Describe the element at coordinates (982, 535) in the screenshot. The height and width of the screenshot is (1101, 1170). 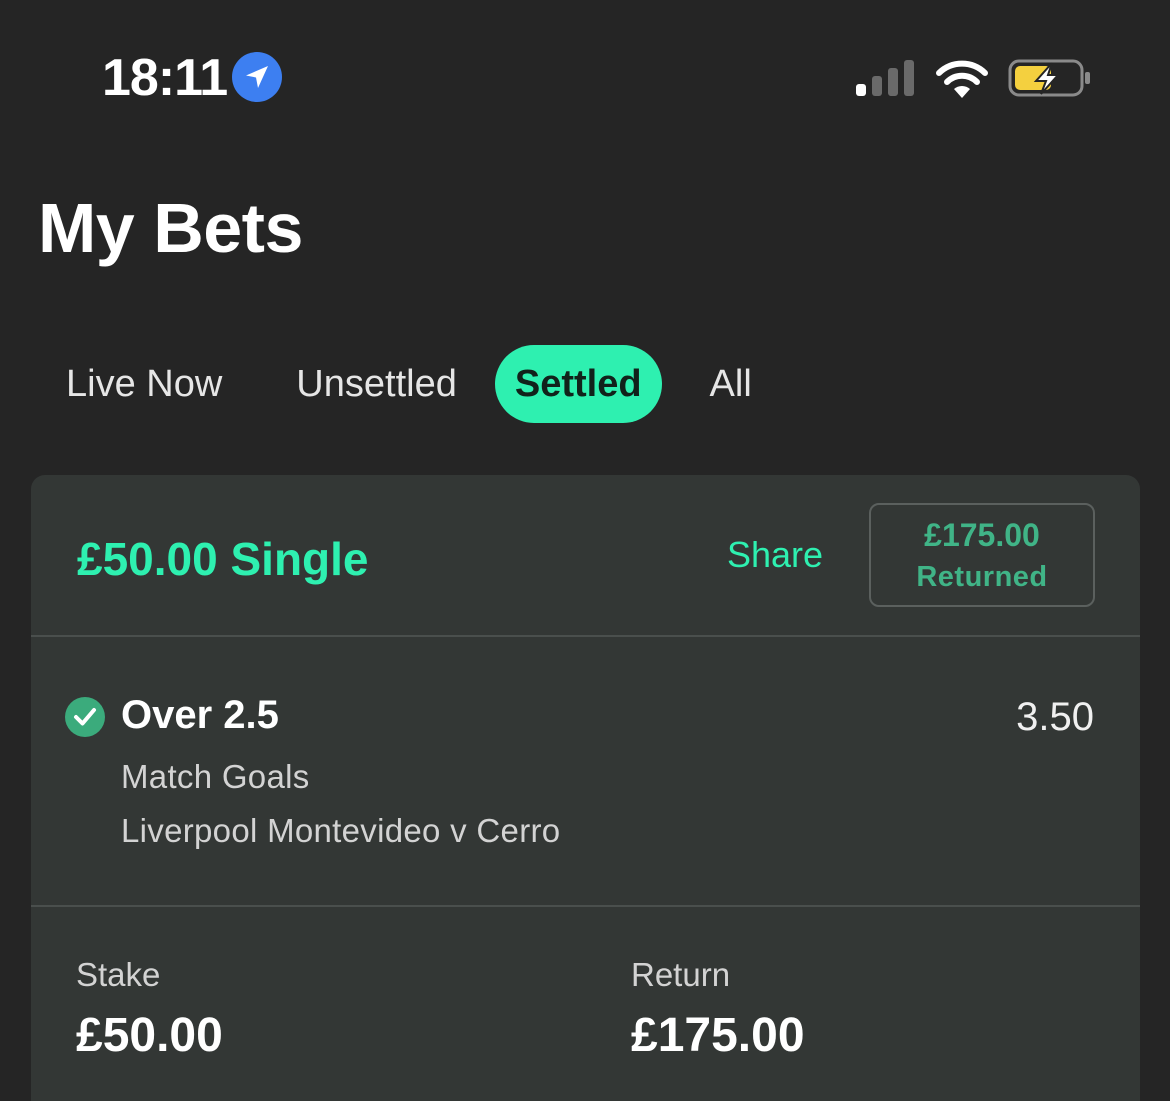
I see `returned-amount: £175.00` at that location.